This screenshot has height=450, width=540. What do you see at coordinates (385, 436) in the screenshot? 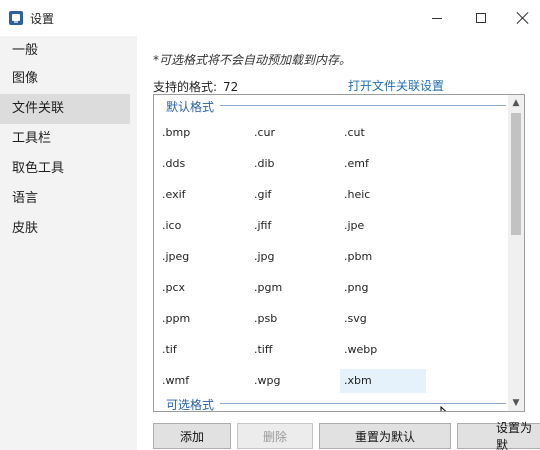
I see `reset-default-button: 重置为默认` at bounding box center [385, 436].